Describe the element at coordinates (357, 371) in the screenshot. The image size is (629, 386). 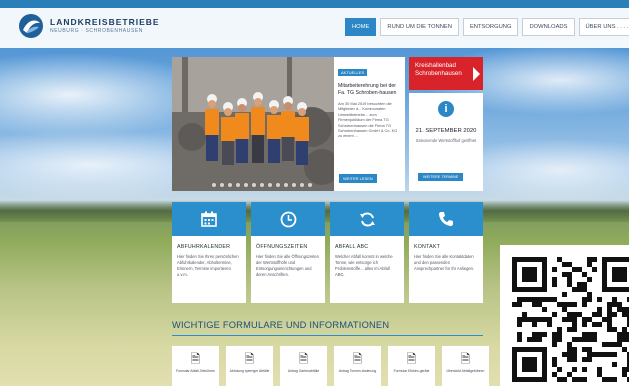
I see `form-label: Antrag Tonnen-änderung` at that location.